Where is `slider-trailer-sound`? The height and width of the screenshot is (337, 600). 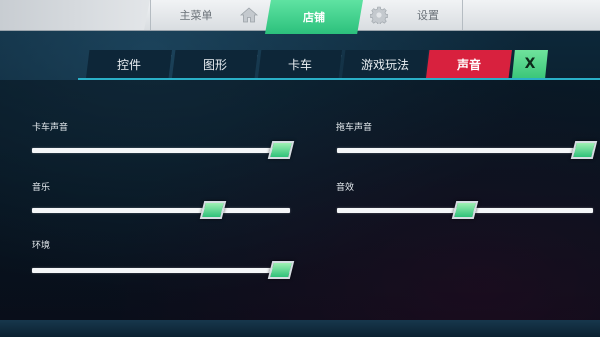
slider-trailer-sound is located at coordinates (467, 150).